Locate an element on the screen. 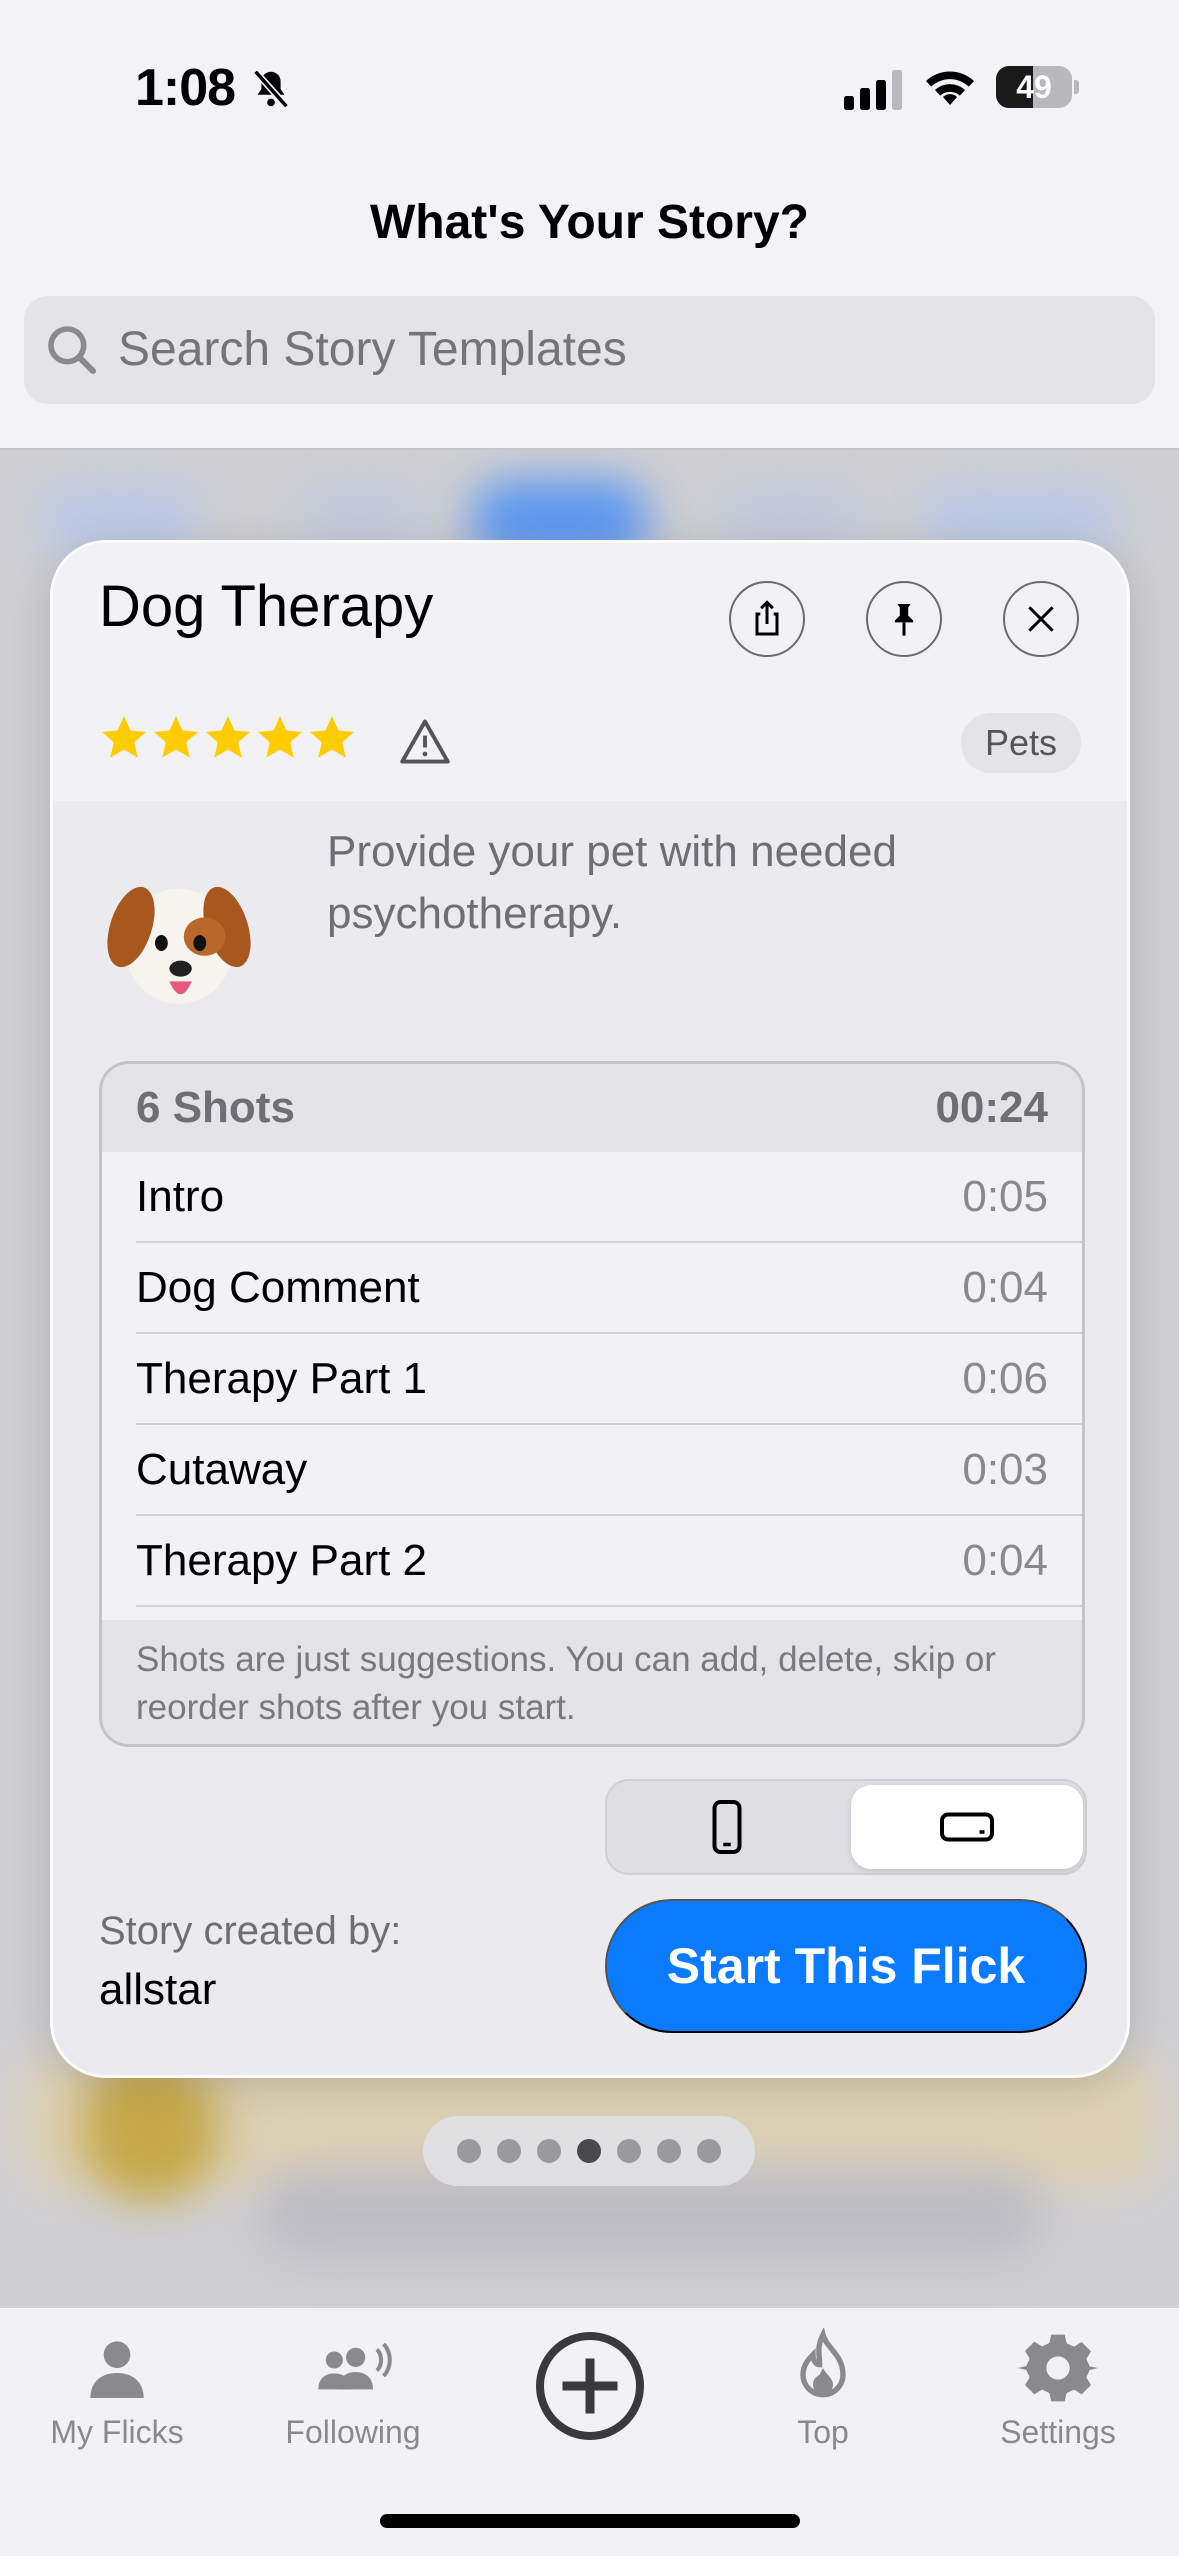  shots-header: 6 Shots 00:24 is located at coordinates (592, 1108).